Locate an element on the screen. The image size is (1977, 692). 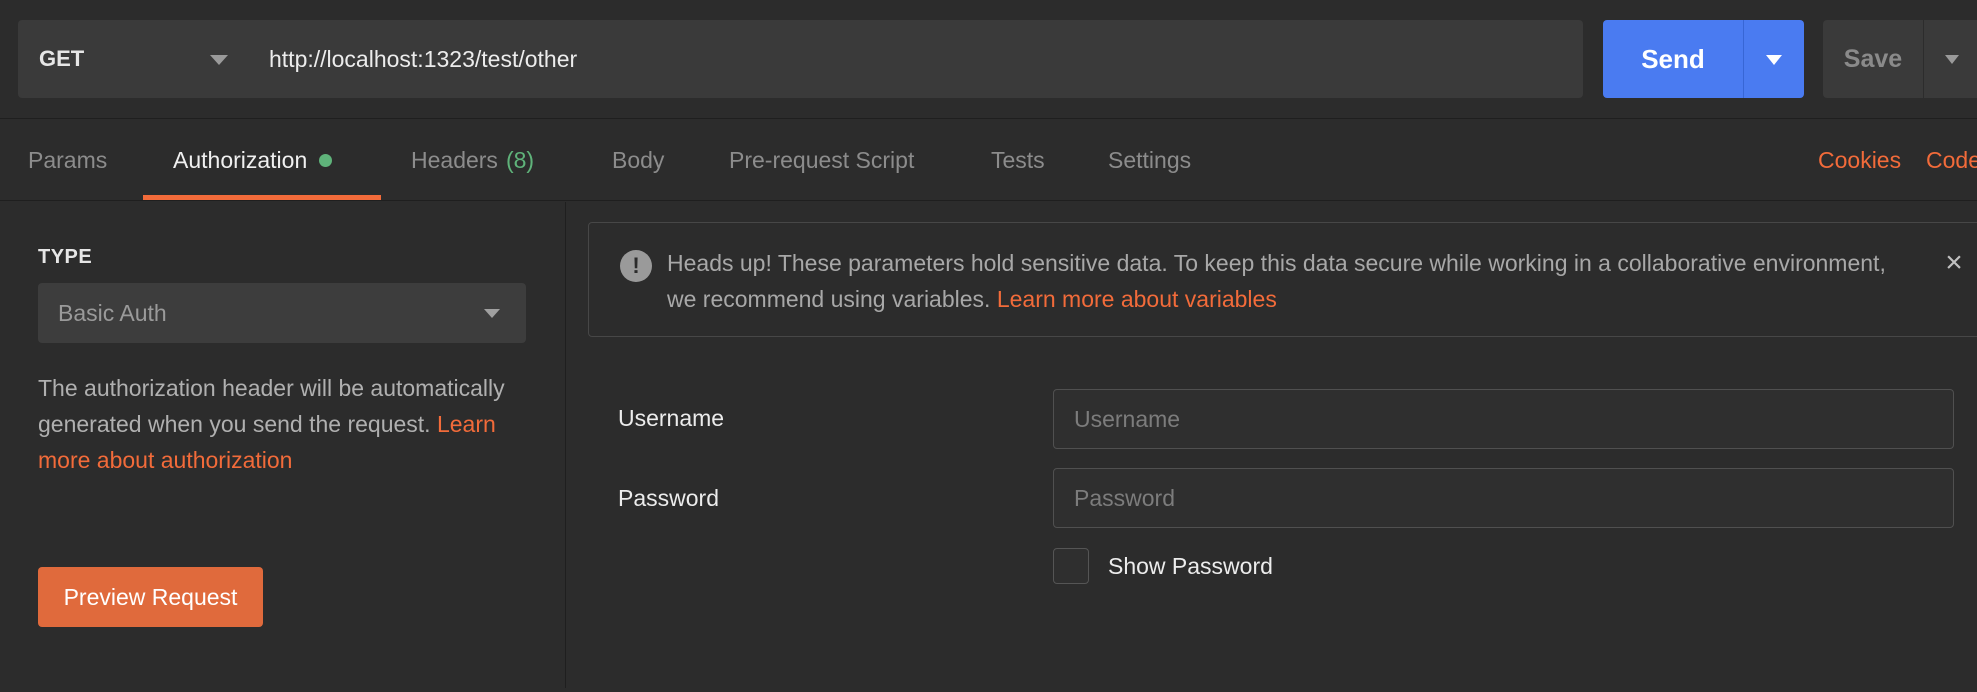
cookies-link: Cookies is located at coordinates (1859, 160).